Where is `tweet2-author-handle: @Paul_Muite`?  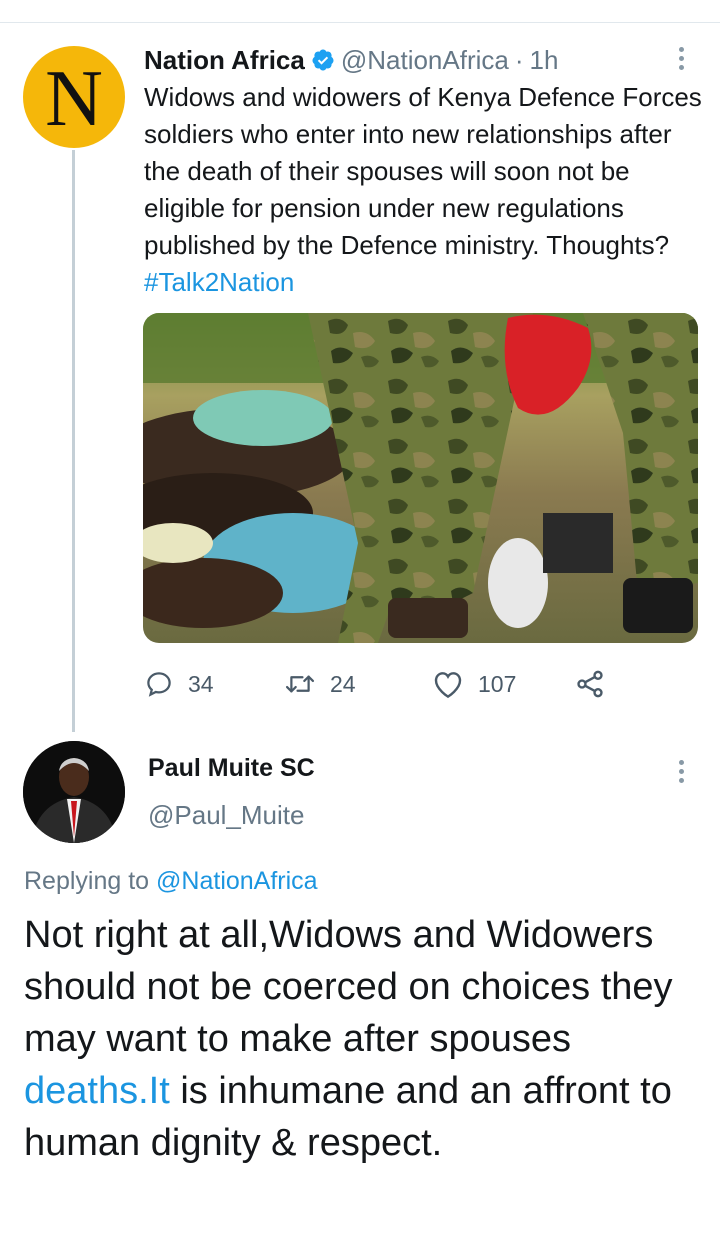
tweet2-author-handle: @Paul_Muite is located at coordinates (226, 815).